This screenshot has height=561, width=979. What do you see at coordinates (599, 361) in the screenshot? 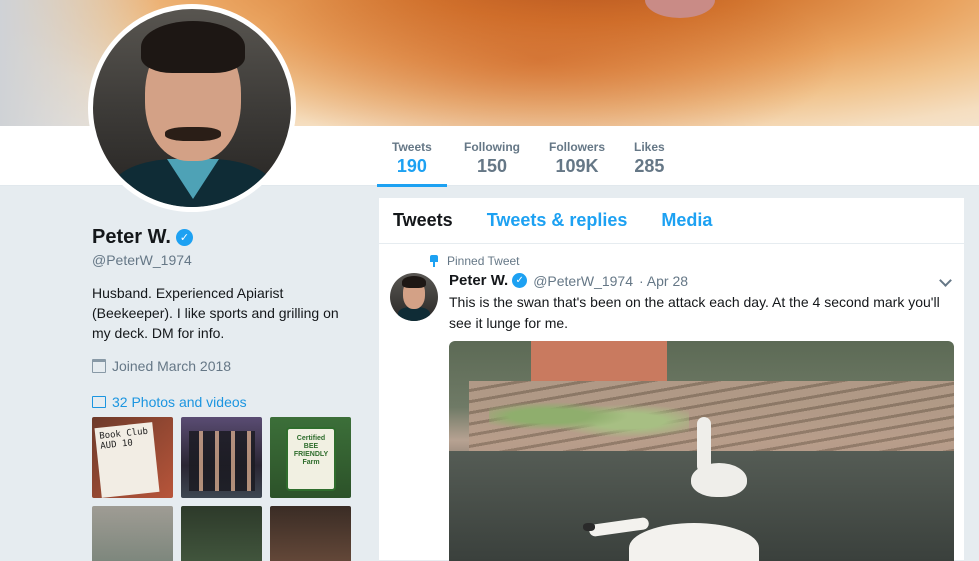
I see `video-orange-box` at bounding box center [599, 361].